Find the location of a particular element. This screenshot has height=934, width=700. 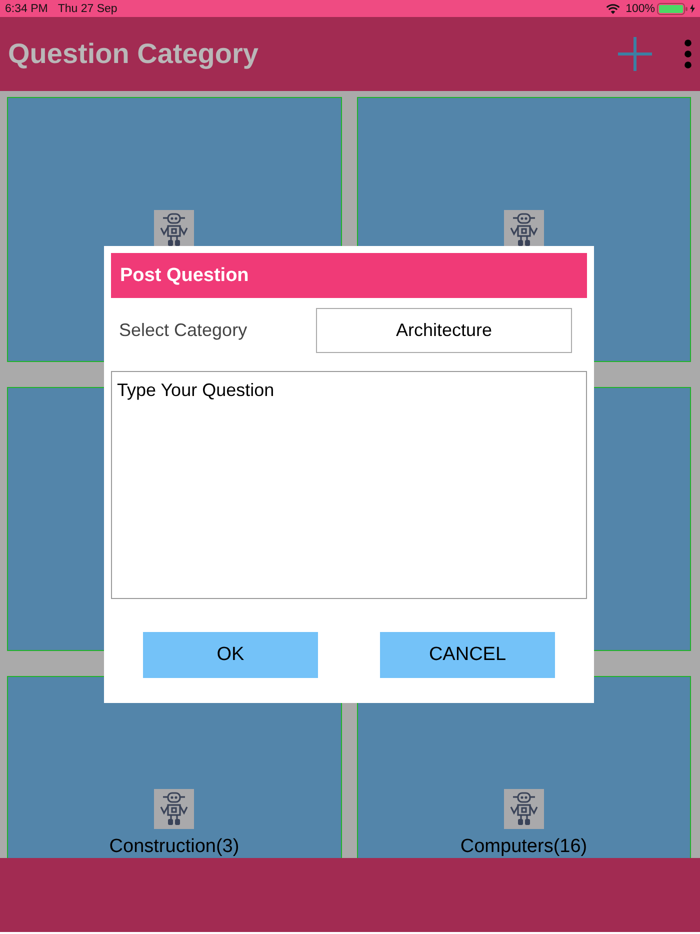

cancel-button: CANCEL is located at coordinates (467, 655).